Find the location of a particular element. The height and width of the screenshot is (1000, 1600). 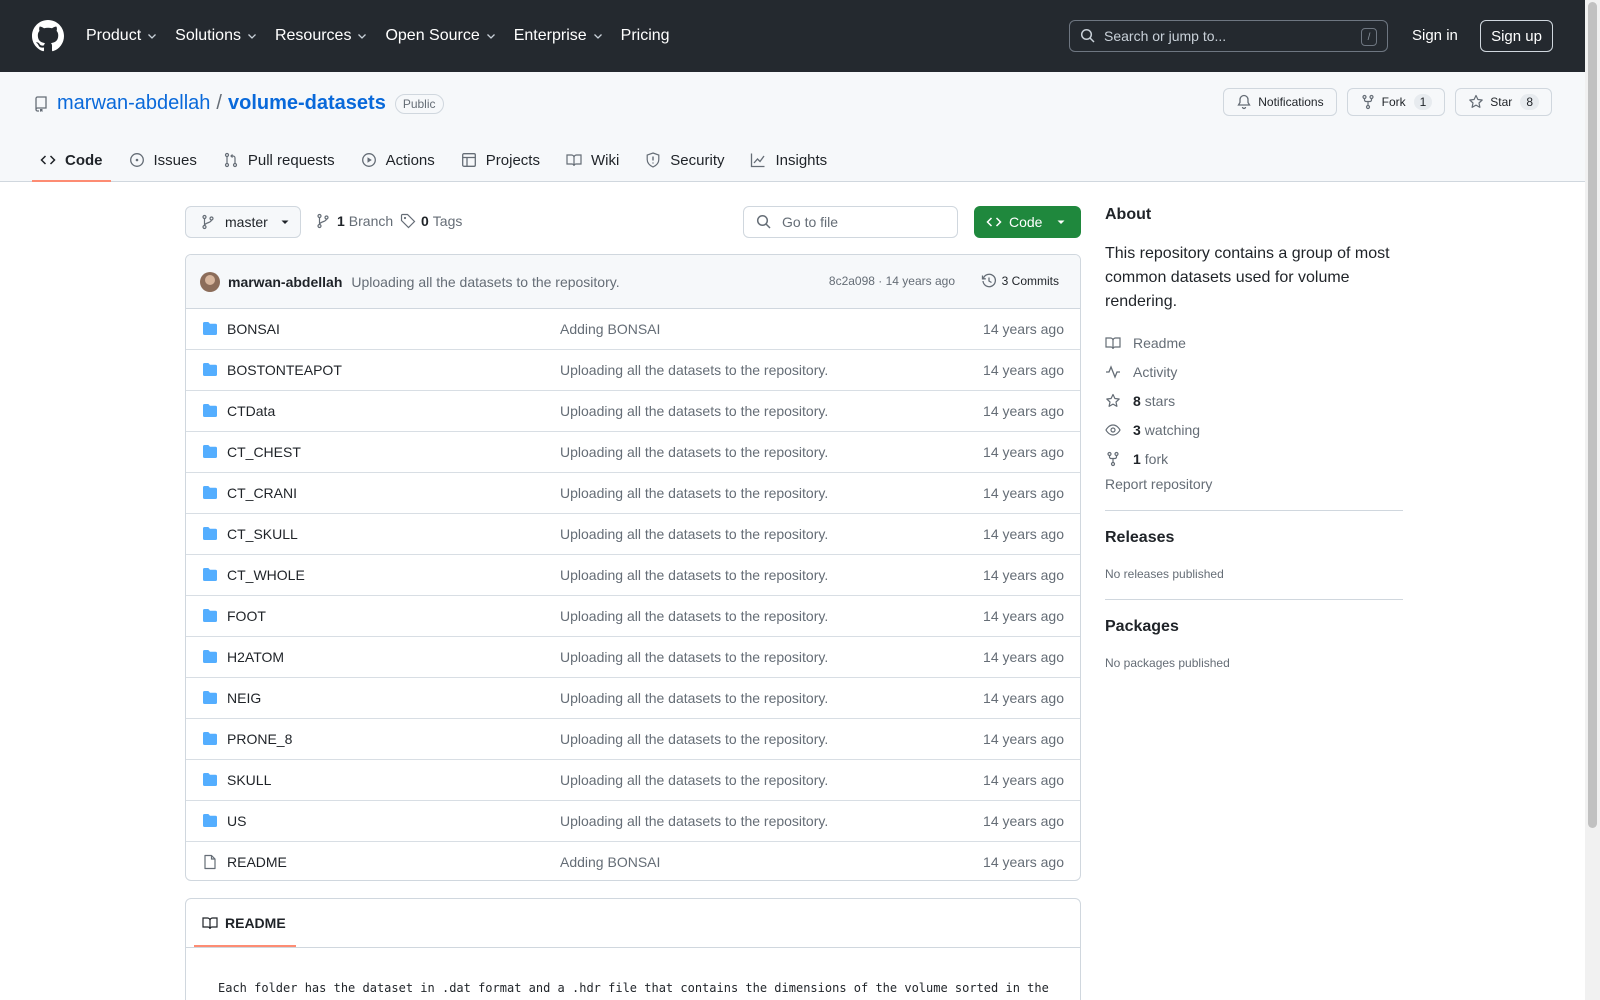

file-name-link: NEIG is located at coordinates (244, 698).